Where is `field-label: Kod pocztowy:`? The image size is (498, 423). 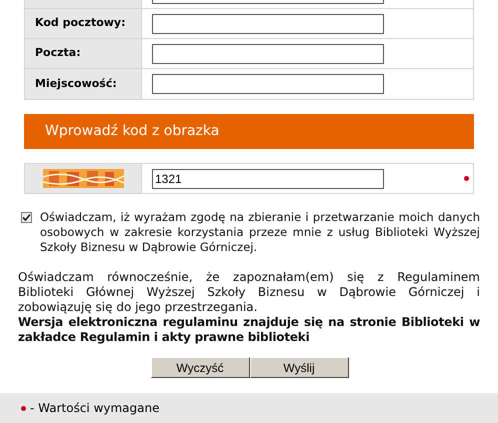 field-label: Kod pocztowy: is located at coordinates (80, 23).